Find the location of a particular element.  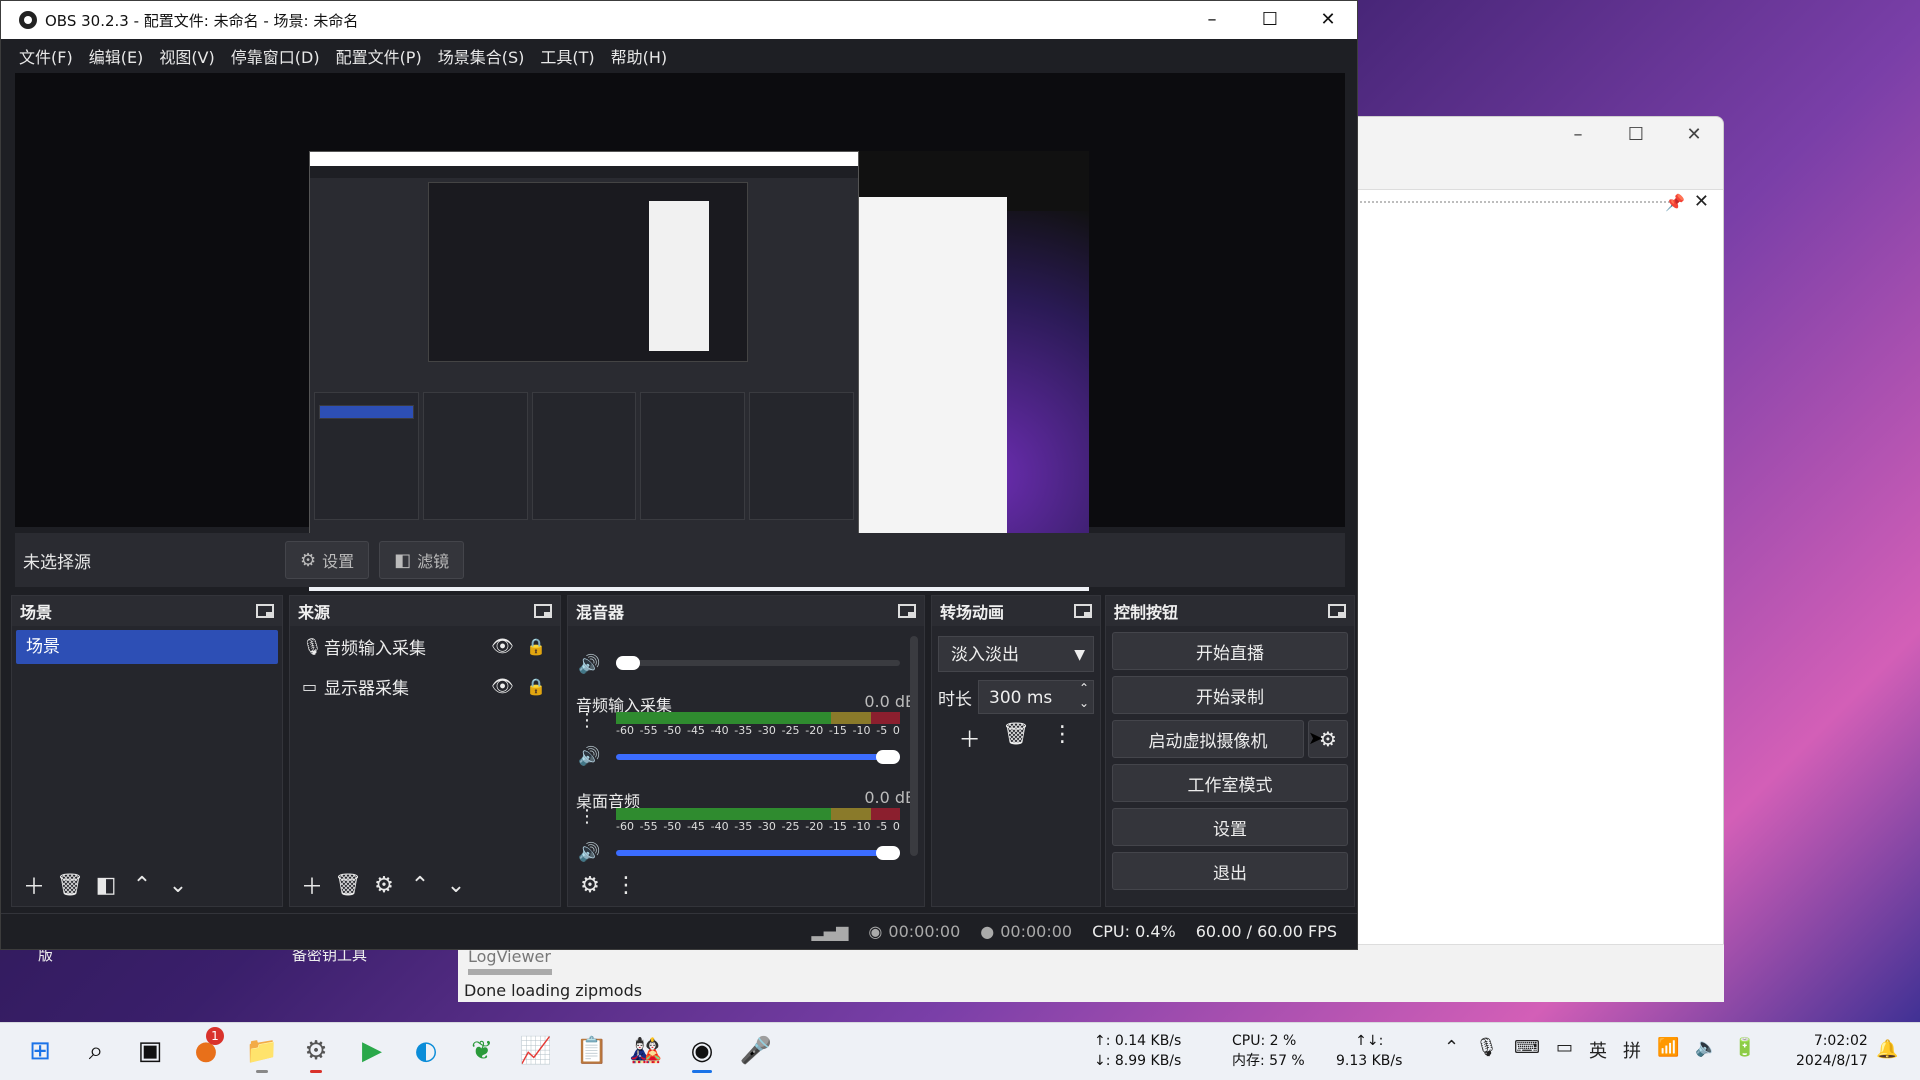

bg-dock-close-icon: ✕ is located at coordinates (1701, 201).